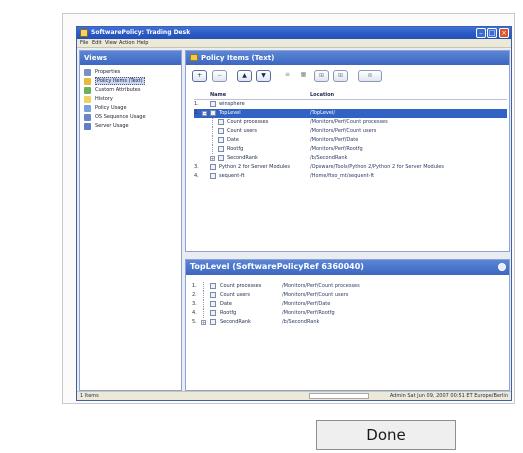 The image size is (523, 453). Describe the element at coordinates (120, 117) in the screenshot. I see `view-item-label: OS Sequence Usage` at that location.